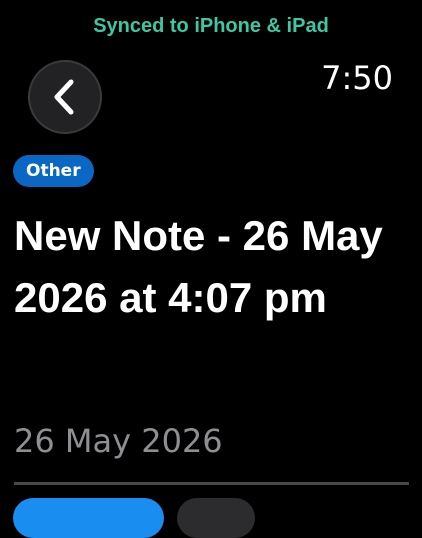 The image size is (422, 538). I want to click on note-date: 26 May 2026, so click(118, 441).